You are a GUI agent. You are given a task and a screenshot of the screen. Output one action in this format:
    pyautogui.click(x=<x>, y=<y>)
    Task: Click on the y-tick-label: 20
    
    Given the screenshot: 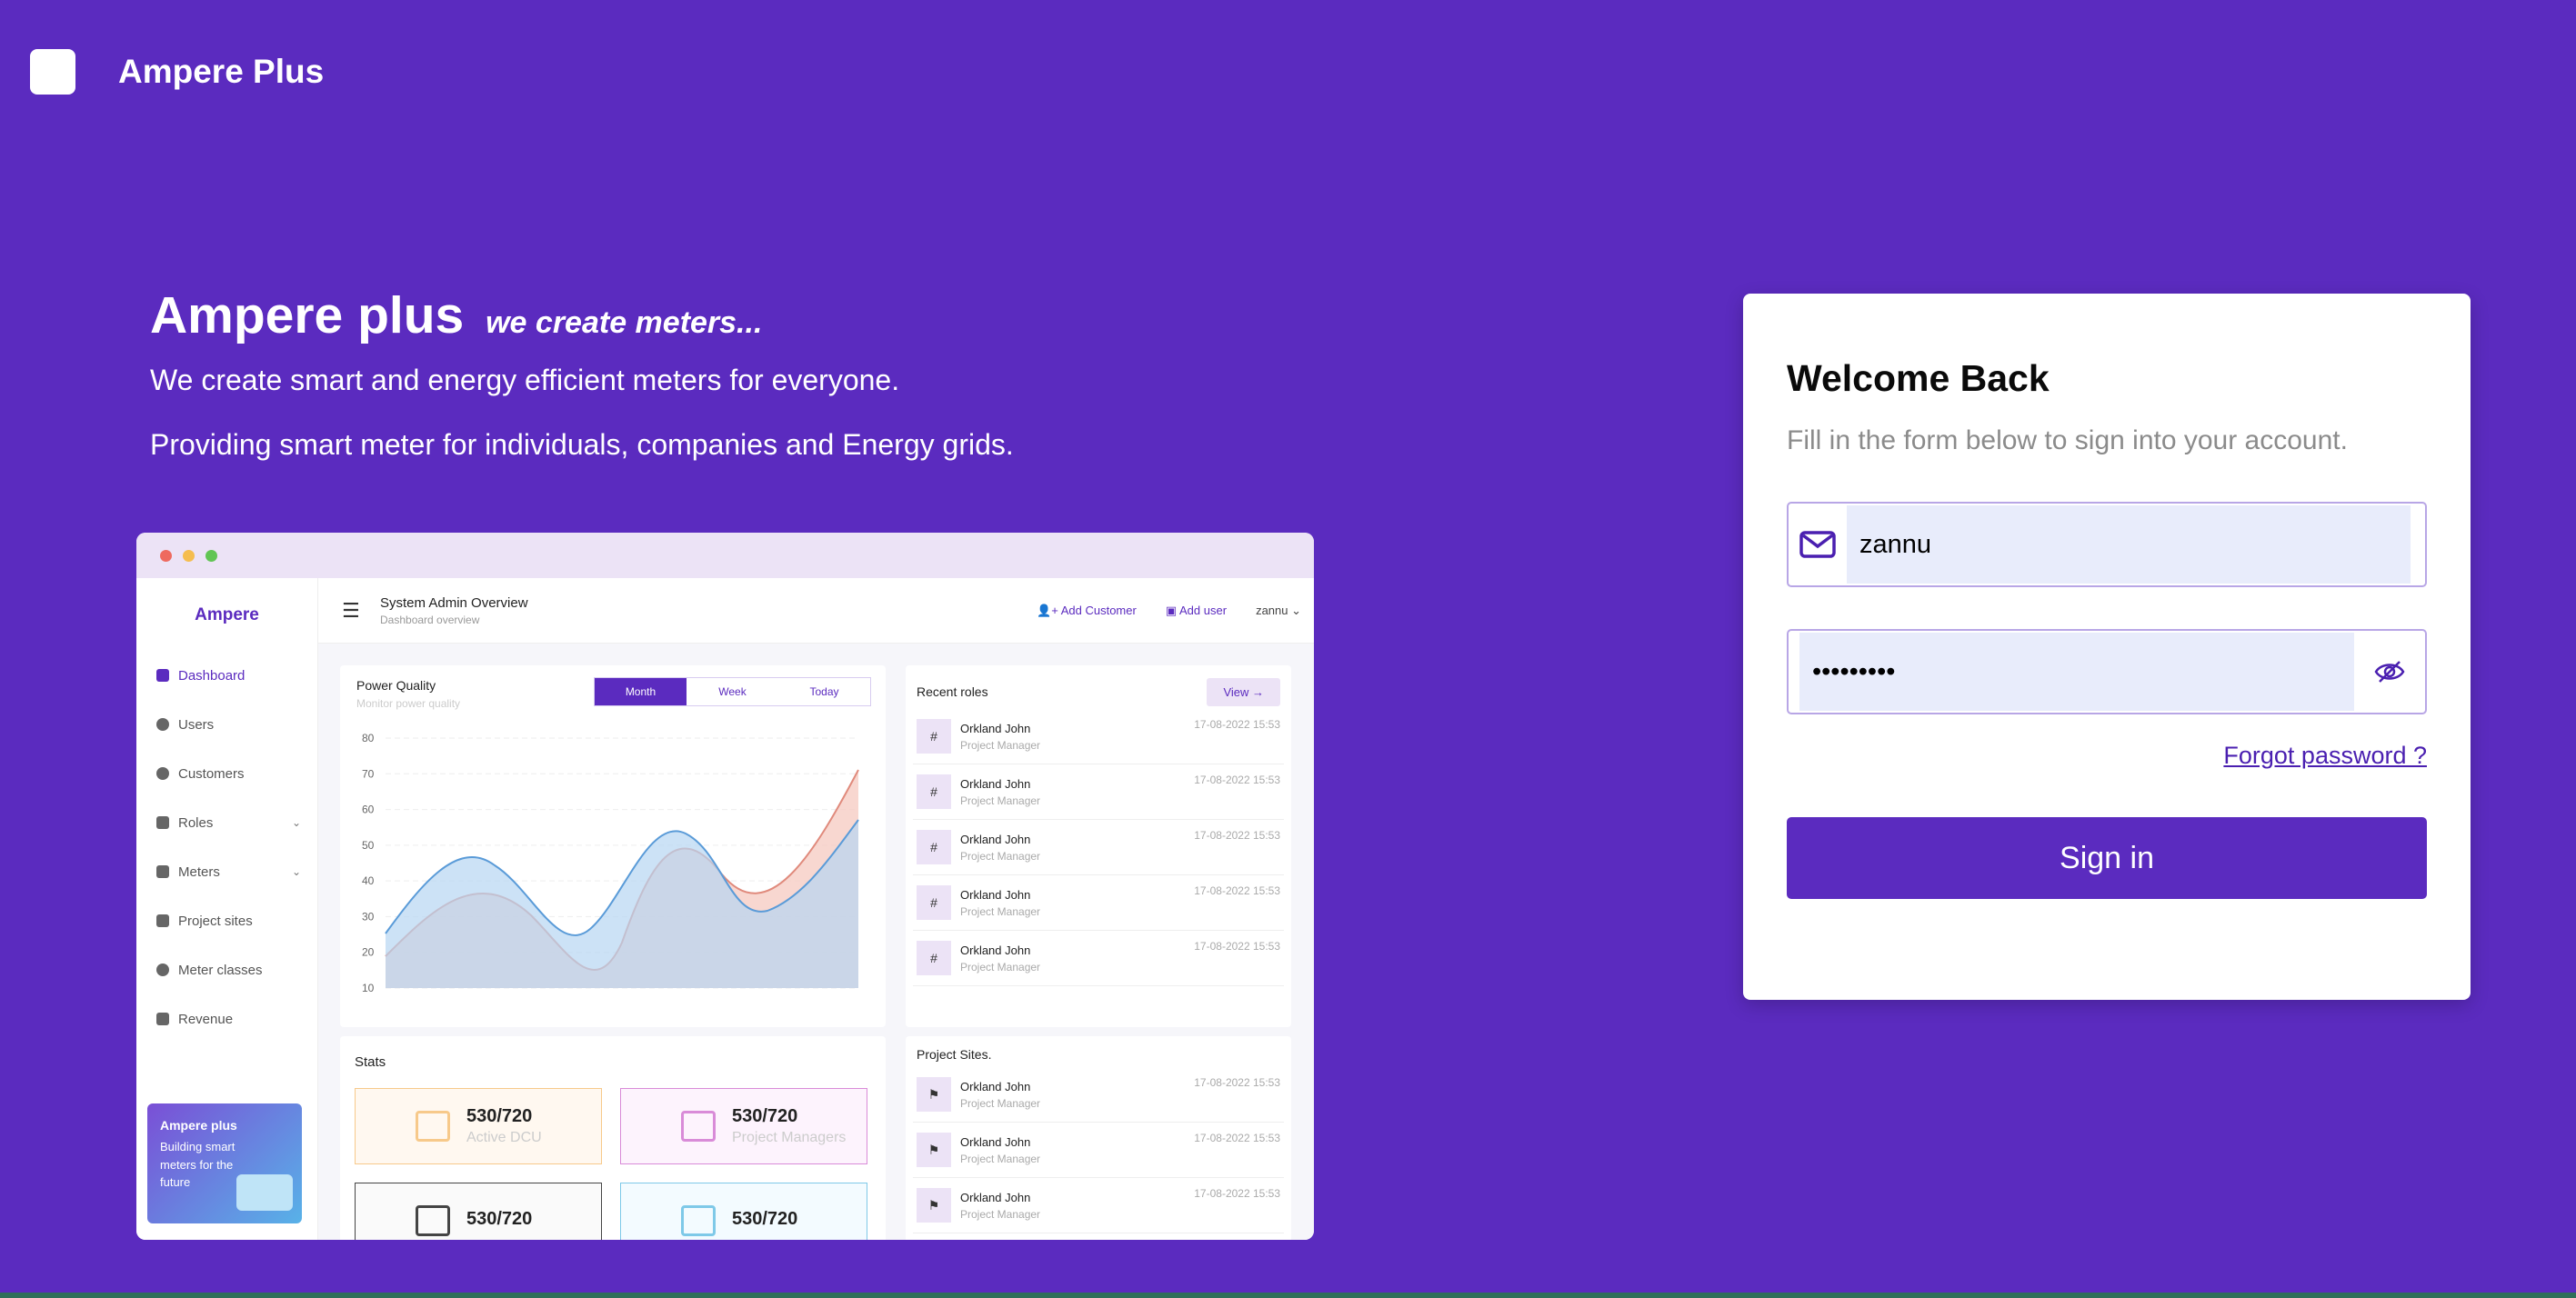 What is the action you would take?
    pyautogui.click(x=368, y=952)
    